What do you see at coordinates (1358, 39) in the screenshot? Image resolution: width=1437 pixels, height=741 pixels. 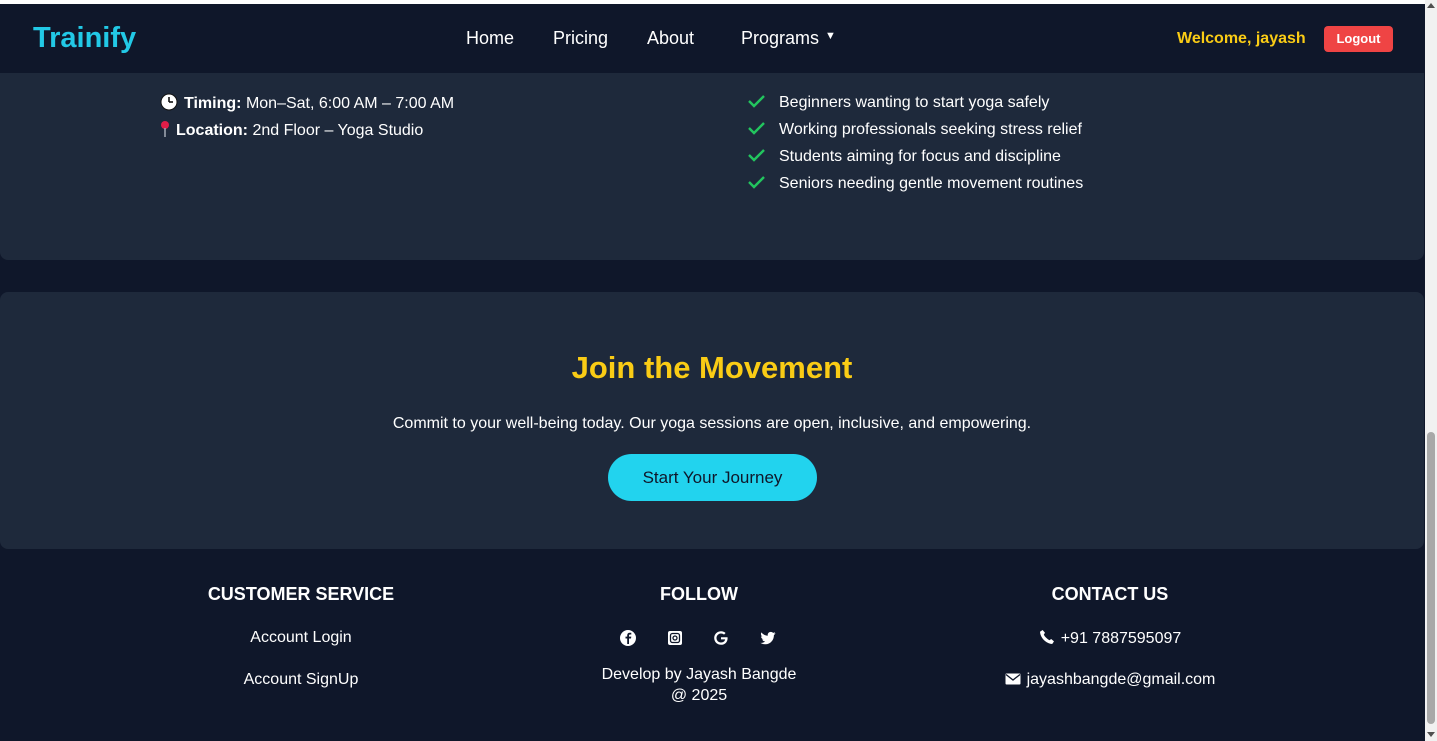 I see `logout-button: Logout` at bounding box center [1358, 39].